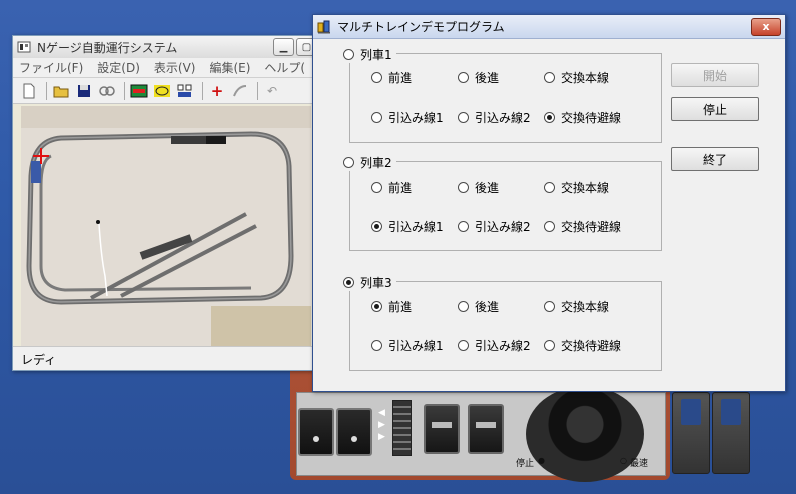  Describe the element at coordinates (376, 187) in the screenshot. I see `train2-forward-radio` at that location.